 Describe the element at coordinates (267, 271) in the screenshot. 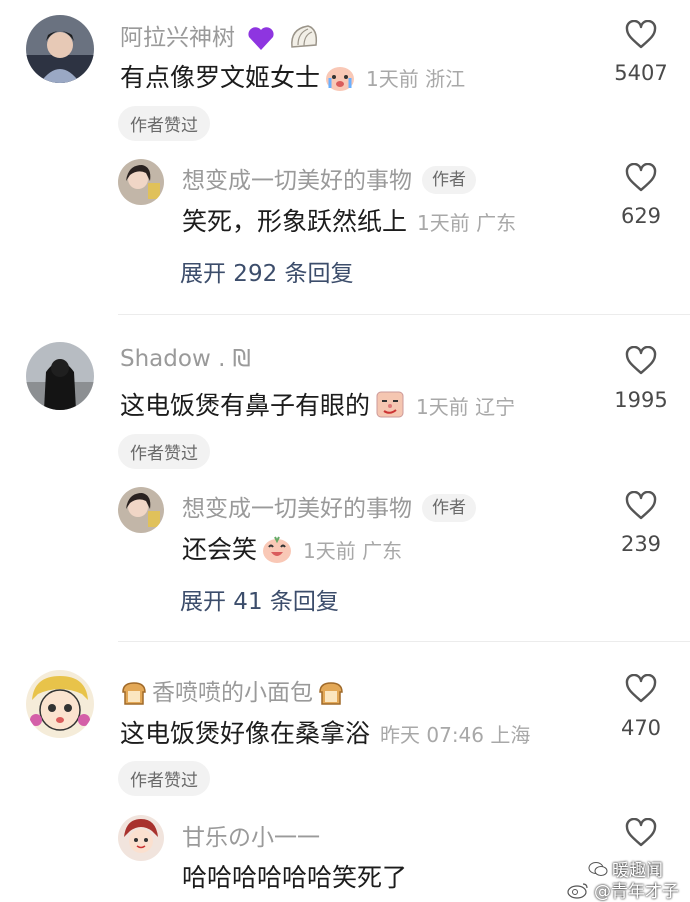

I see `expand-replies-link: 展开 292 条回复` at that location.